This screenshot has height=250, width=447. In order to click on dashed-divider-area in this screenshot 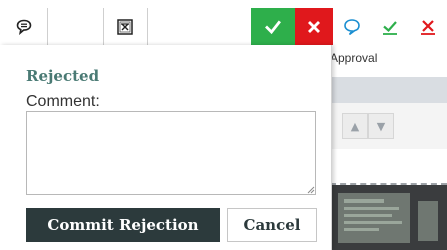, I will do `click(388, 167)`.